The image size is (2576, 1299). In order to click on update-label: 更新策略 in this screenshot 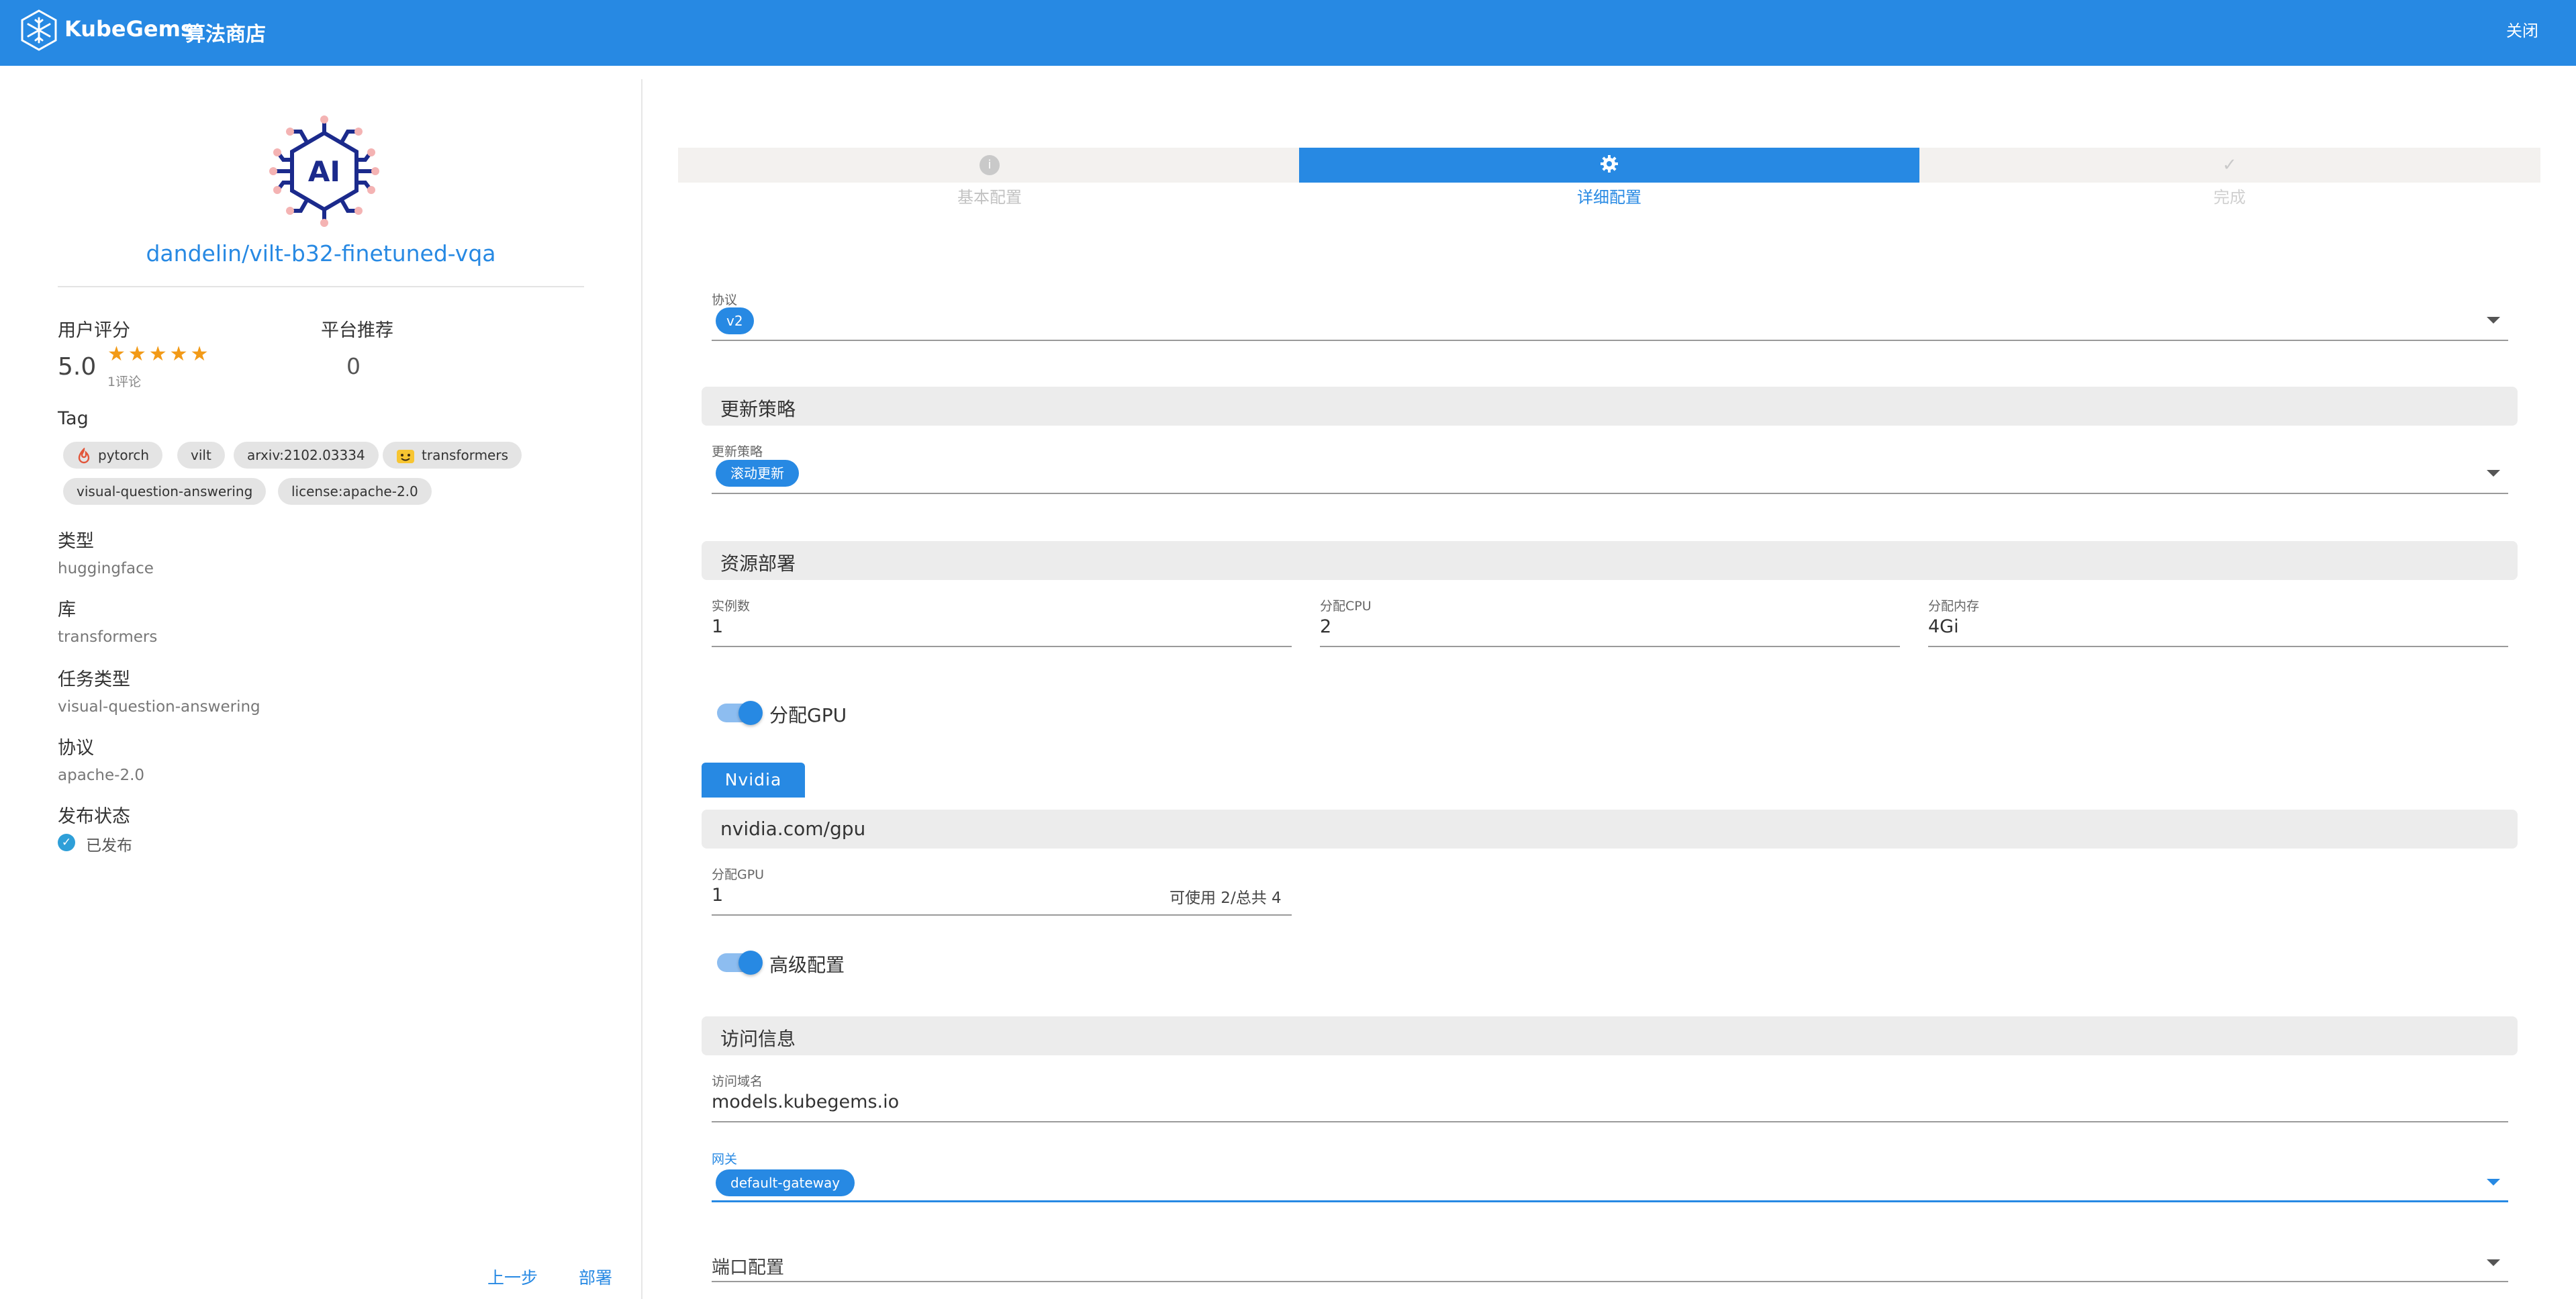, I will do `click(737, 451)`.